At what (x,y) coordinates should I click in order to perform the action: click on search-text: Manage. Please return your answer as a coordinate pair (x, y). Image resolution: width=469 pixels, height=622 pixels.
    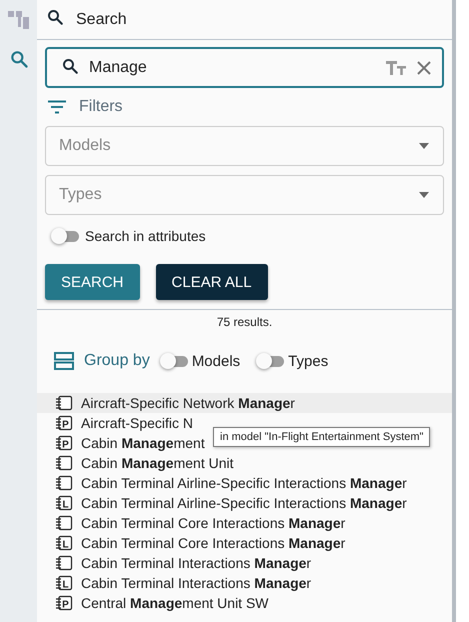
    Looking at the image, I should click on (118, 67).